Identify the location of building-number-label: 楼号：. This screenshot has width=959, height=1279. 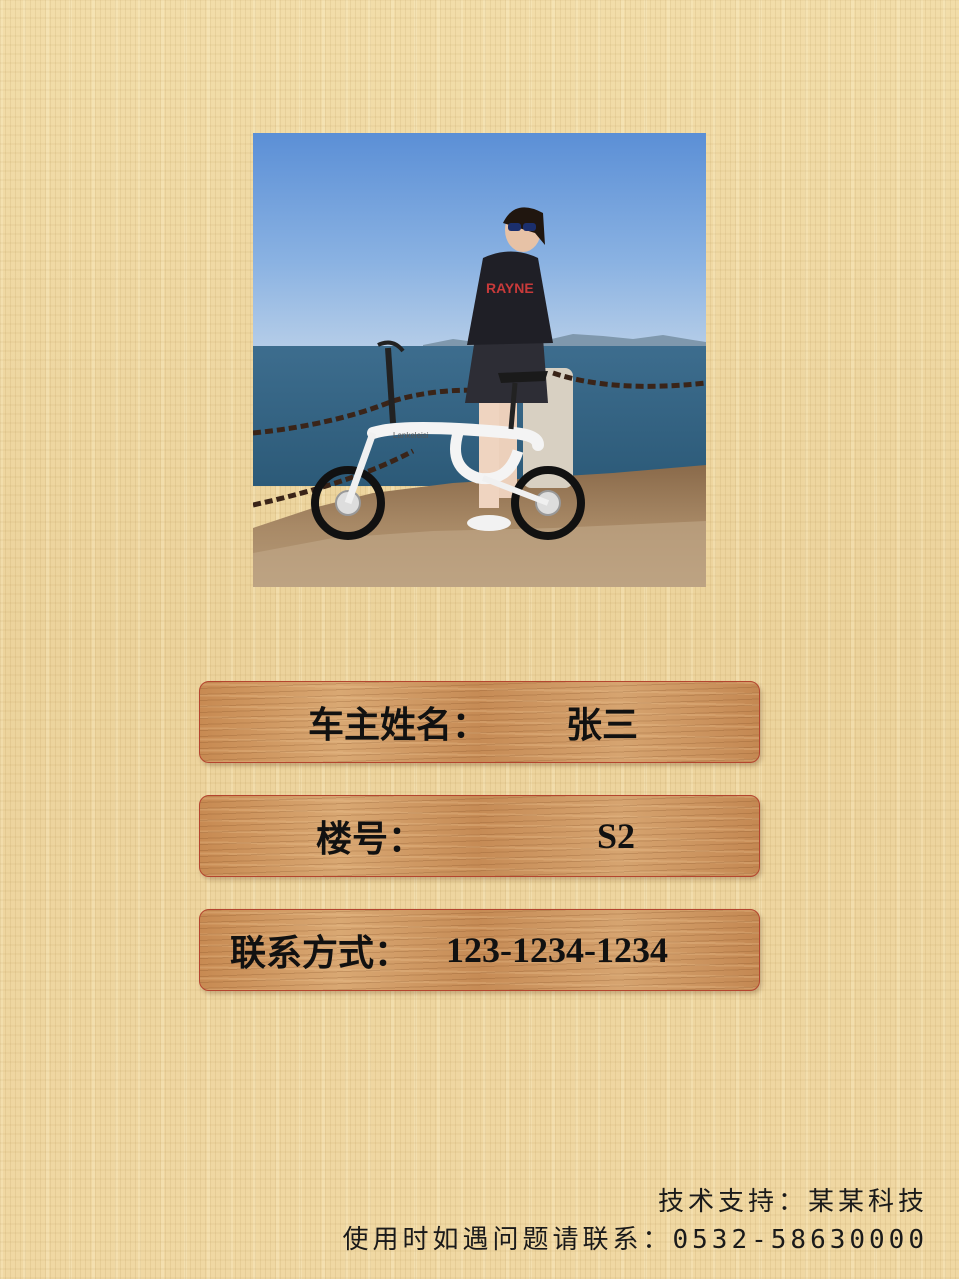
(370, 839).